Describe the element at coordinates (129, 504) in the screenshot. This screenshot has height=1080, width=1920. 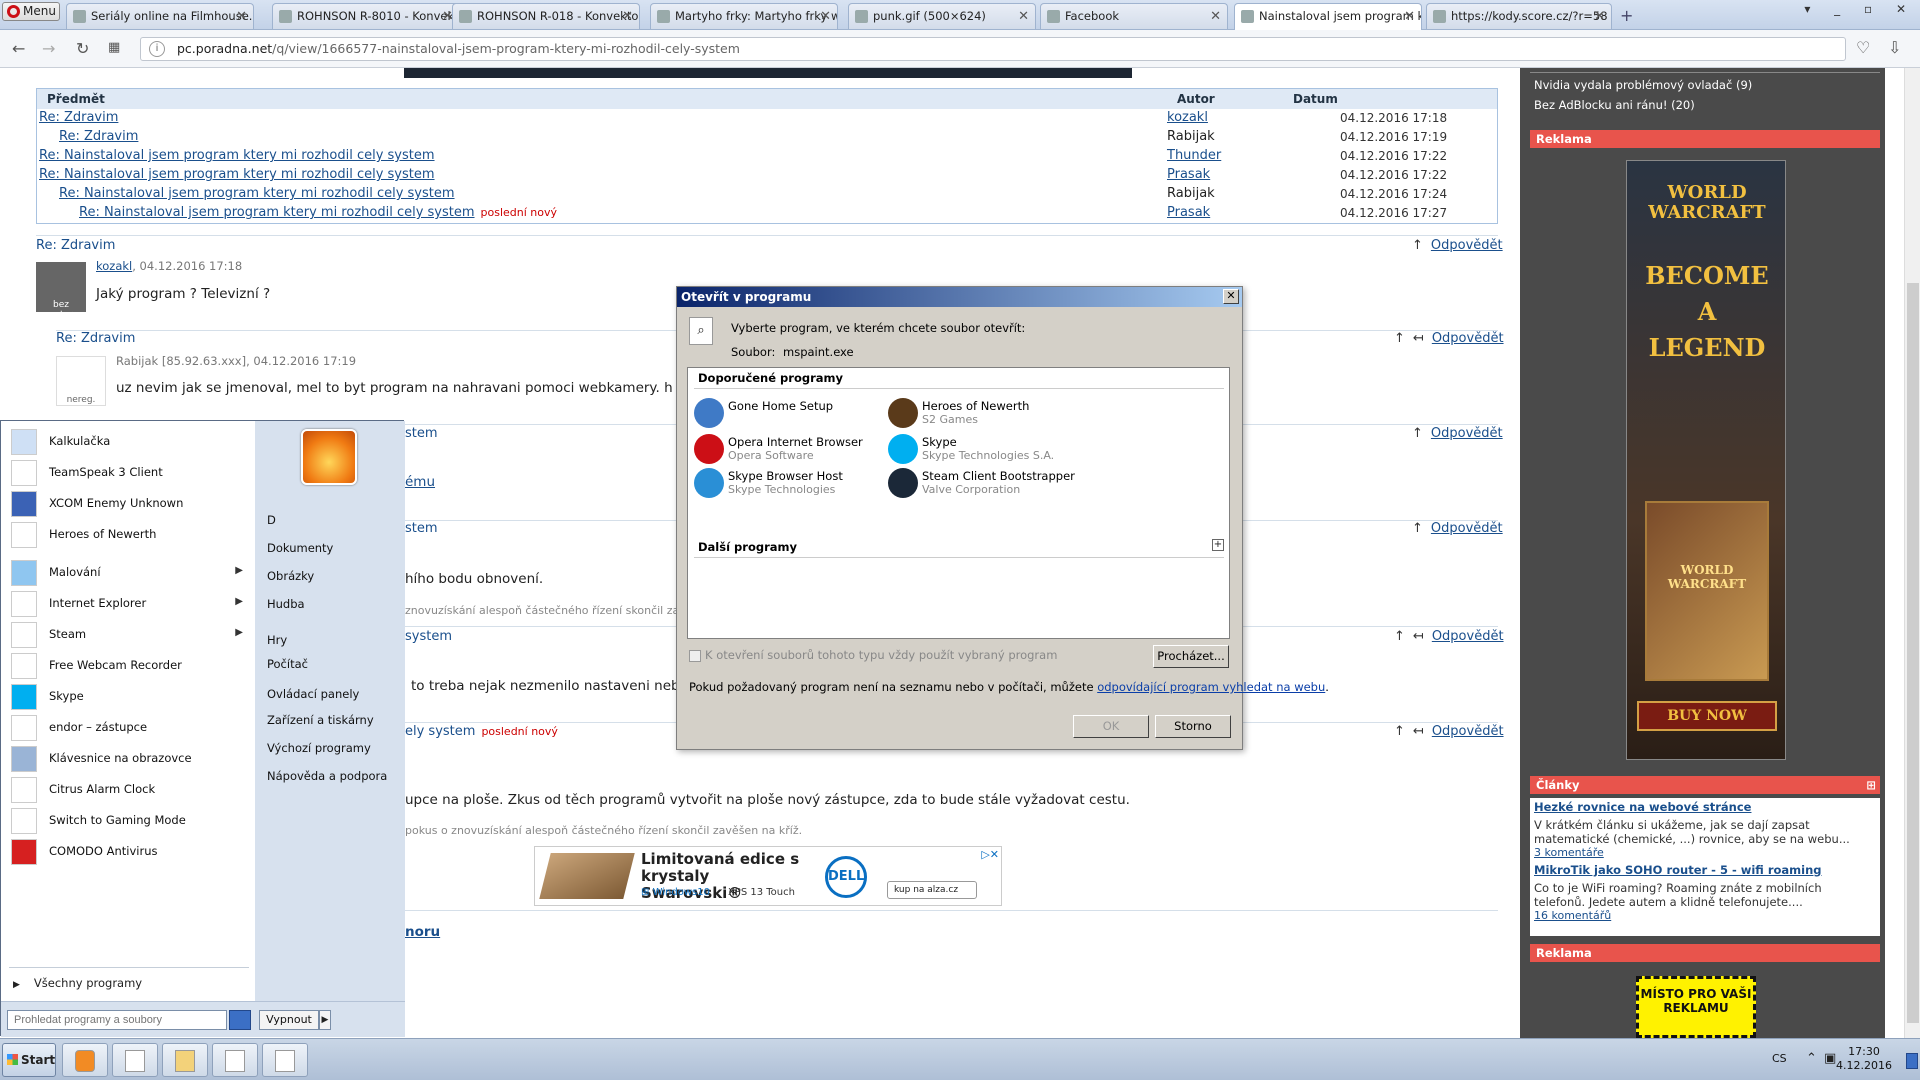
I see `start-menu-item: XCOM Enemy Unknown` at that location.